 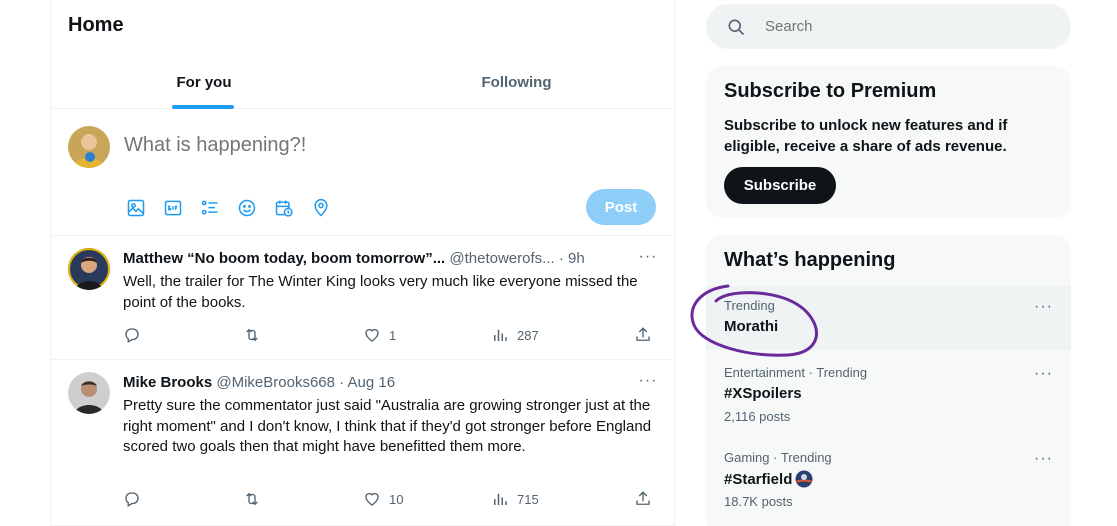 I want to click on starfield-hashflag-icon, so click(x=804, y=479).